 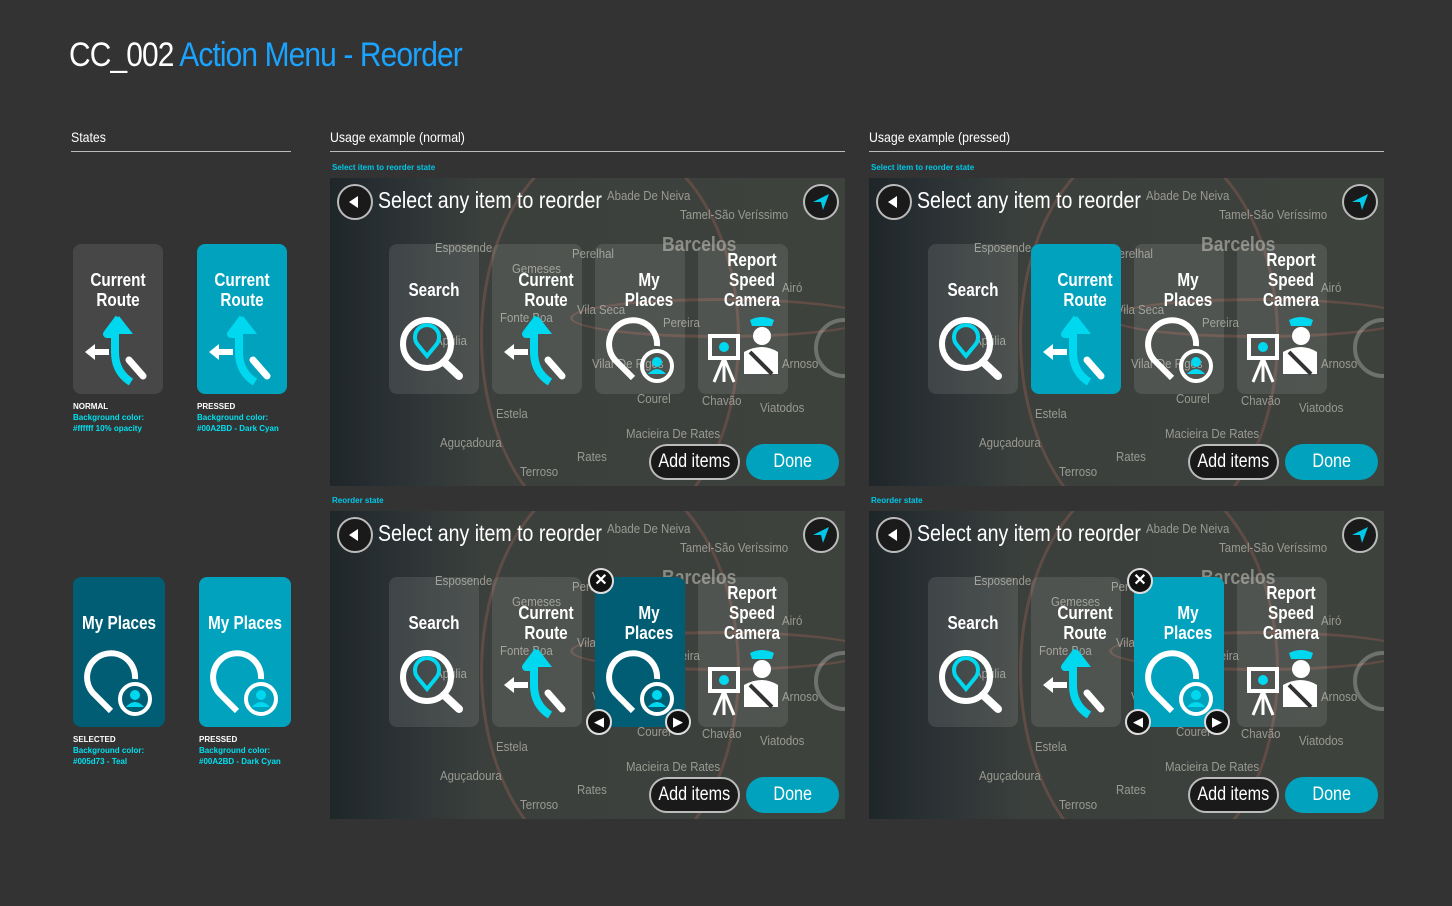 What do you see at coordinates (587, 140) in the screenshot?
I see `section-usage-normal: Usage example (normal)` at bounding box center [587, 140].